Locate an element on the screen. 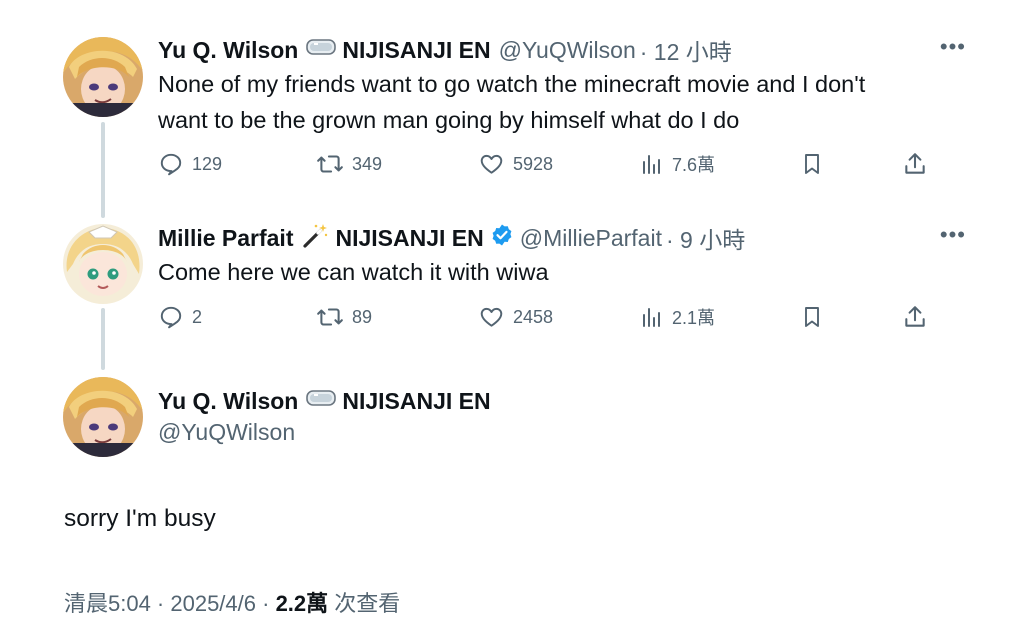 This screenshot has height=635, width=1024. verified-badge-icon is located at coordinates (502, 238).